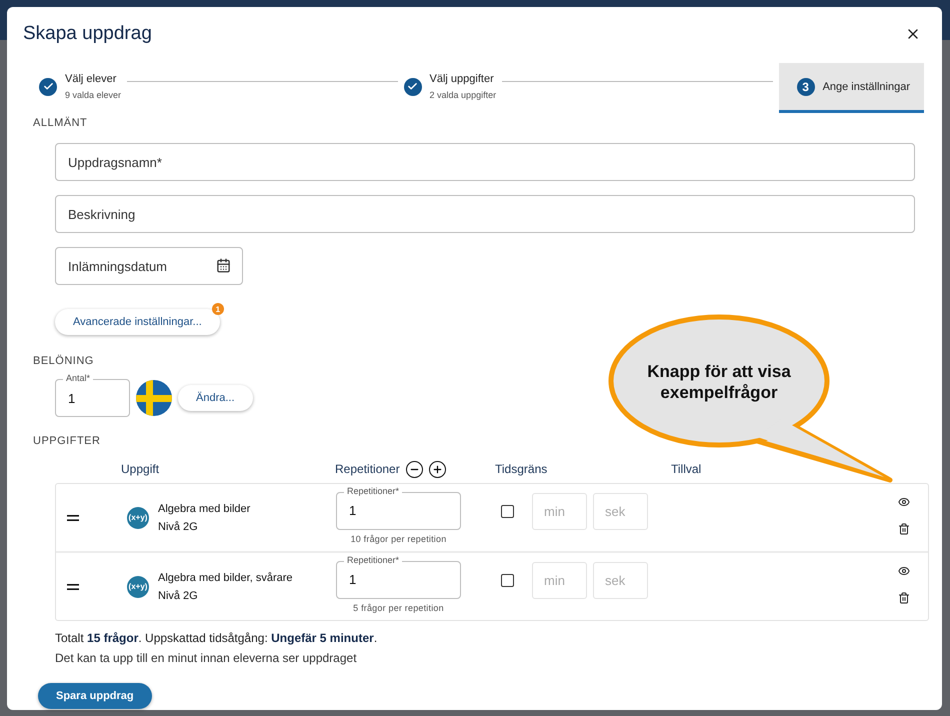 The width and height of the screenshot is (950, 716). I want to click on section-heading: UPPGIFTER, so click(67, 441).